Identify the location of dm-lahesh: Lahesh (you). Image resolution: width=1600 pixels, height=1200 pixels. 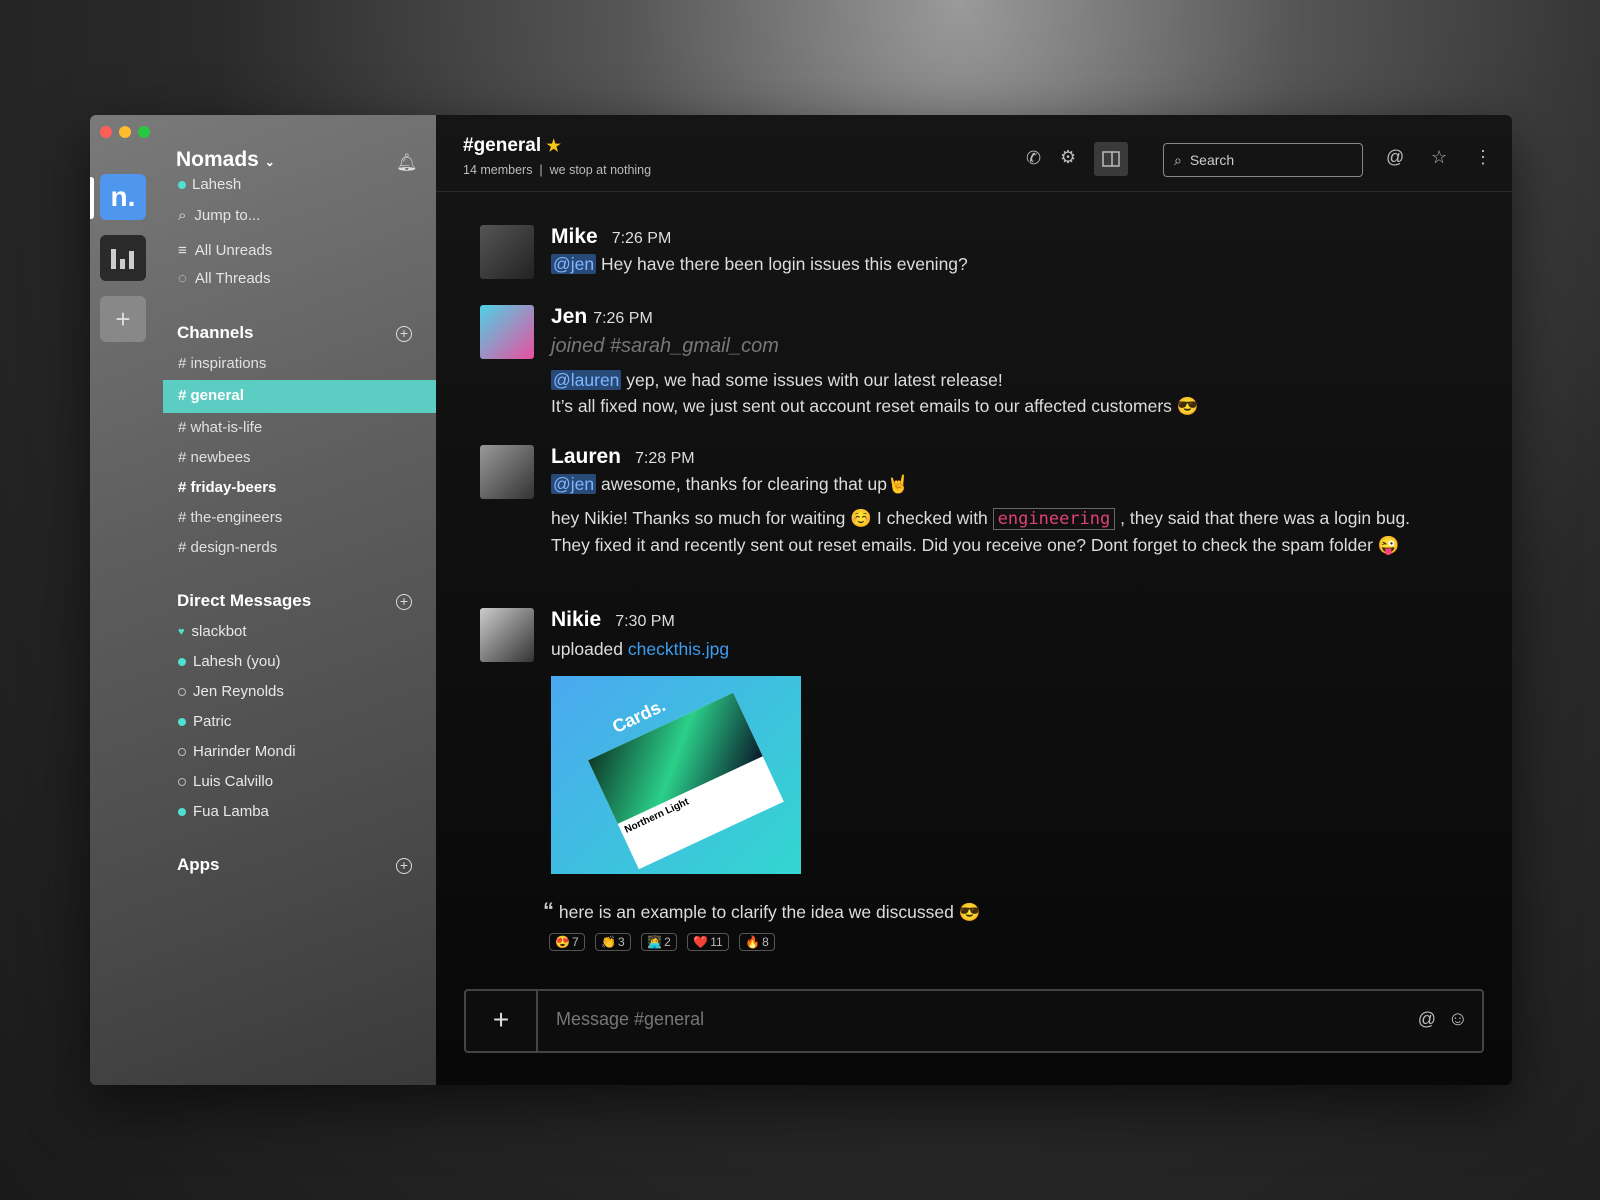
(229, 661).